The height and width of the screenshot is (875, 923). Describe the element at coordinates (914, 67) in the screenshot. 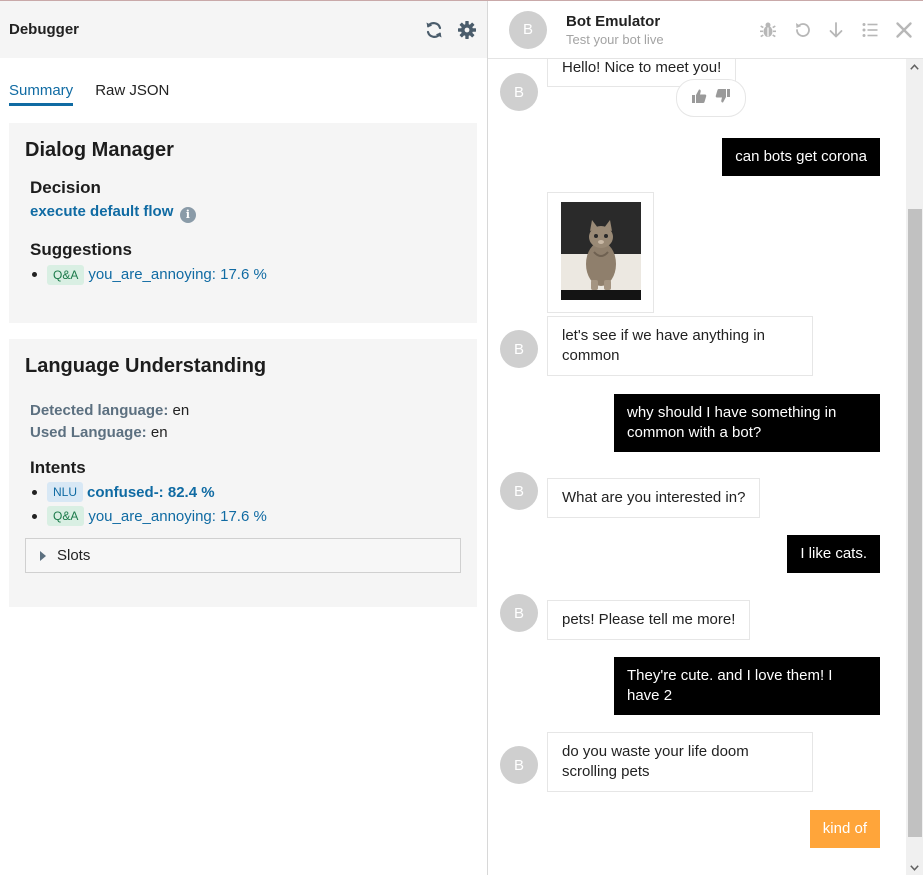

I see `scroll-up-icon` at that location.